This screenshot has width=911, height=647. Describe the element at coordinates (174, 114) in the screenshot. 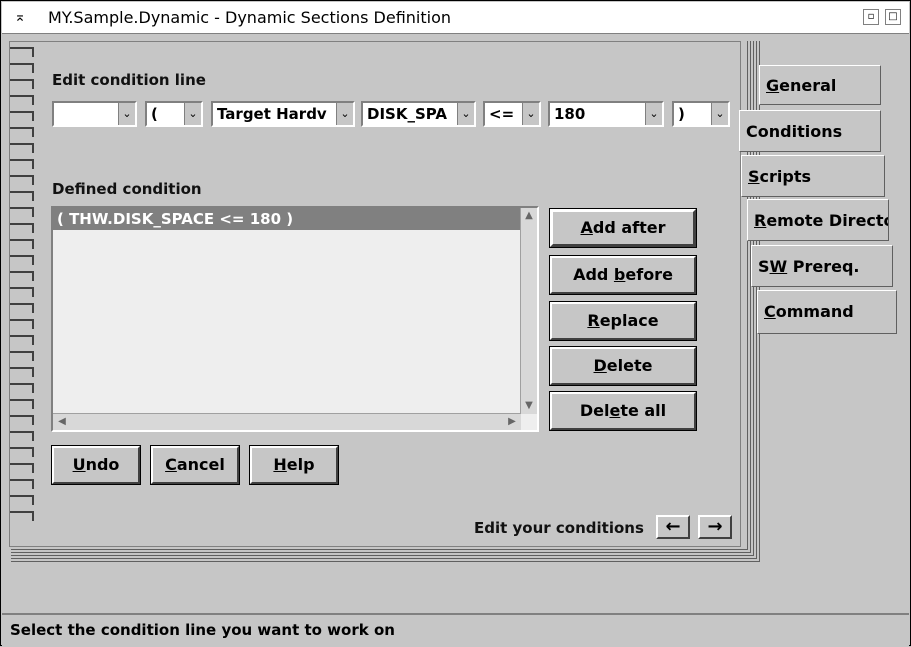

I see `open-paren-combo: ( ⌄` at that location.